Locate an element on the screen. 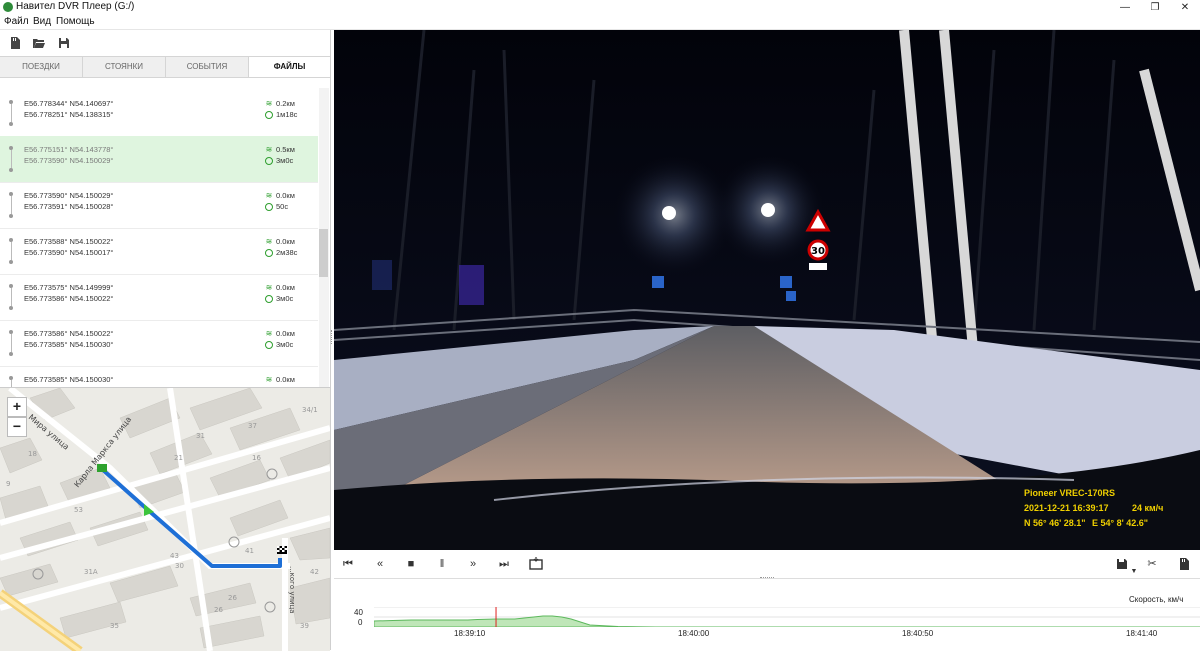  tab-bar: ПОЕЗДКИ СТОЯНКИ СОБЫТИЯ ФАЙЛЫ is located at coordinates (165, 67).